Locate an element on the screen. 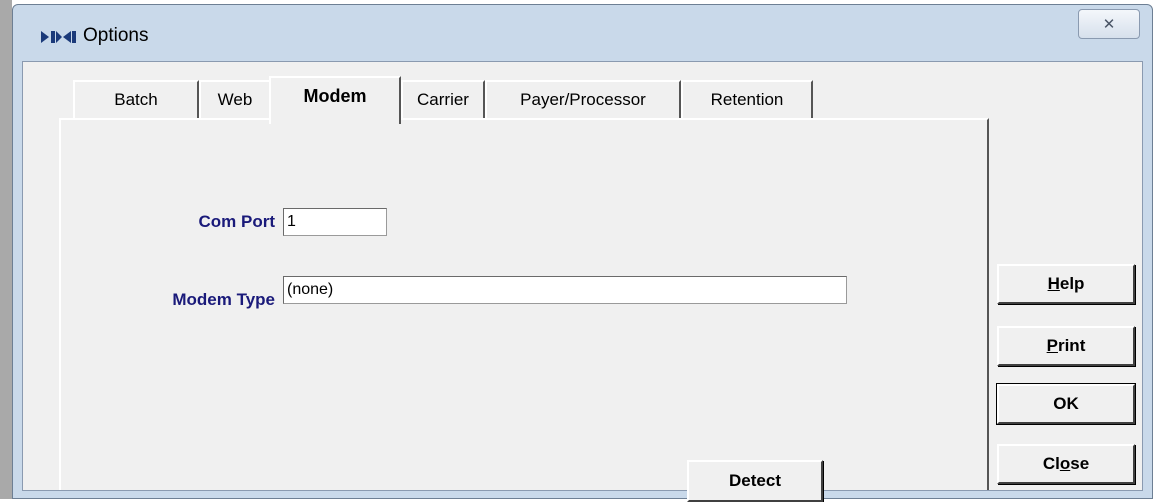 Image resolution: width=1153 pixels, height=502 pixels. tab-label: Retention is located at coordinates (747, 99).